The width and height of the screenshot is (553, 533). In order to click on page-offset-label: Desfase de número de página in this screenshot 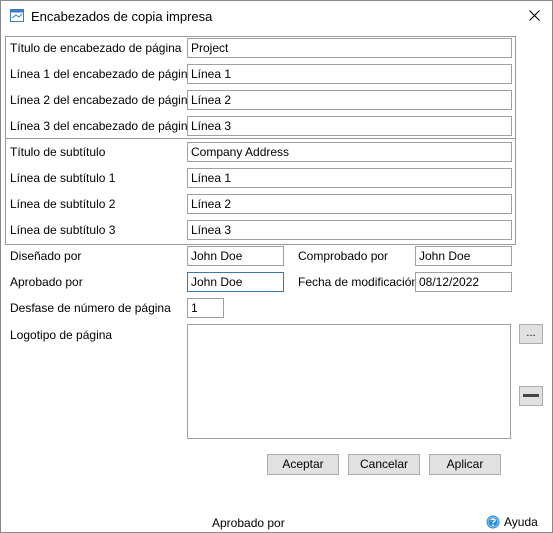, I will do `click(90, 308)`.